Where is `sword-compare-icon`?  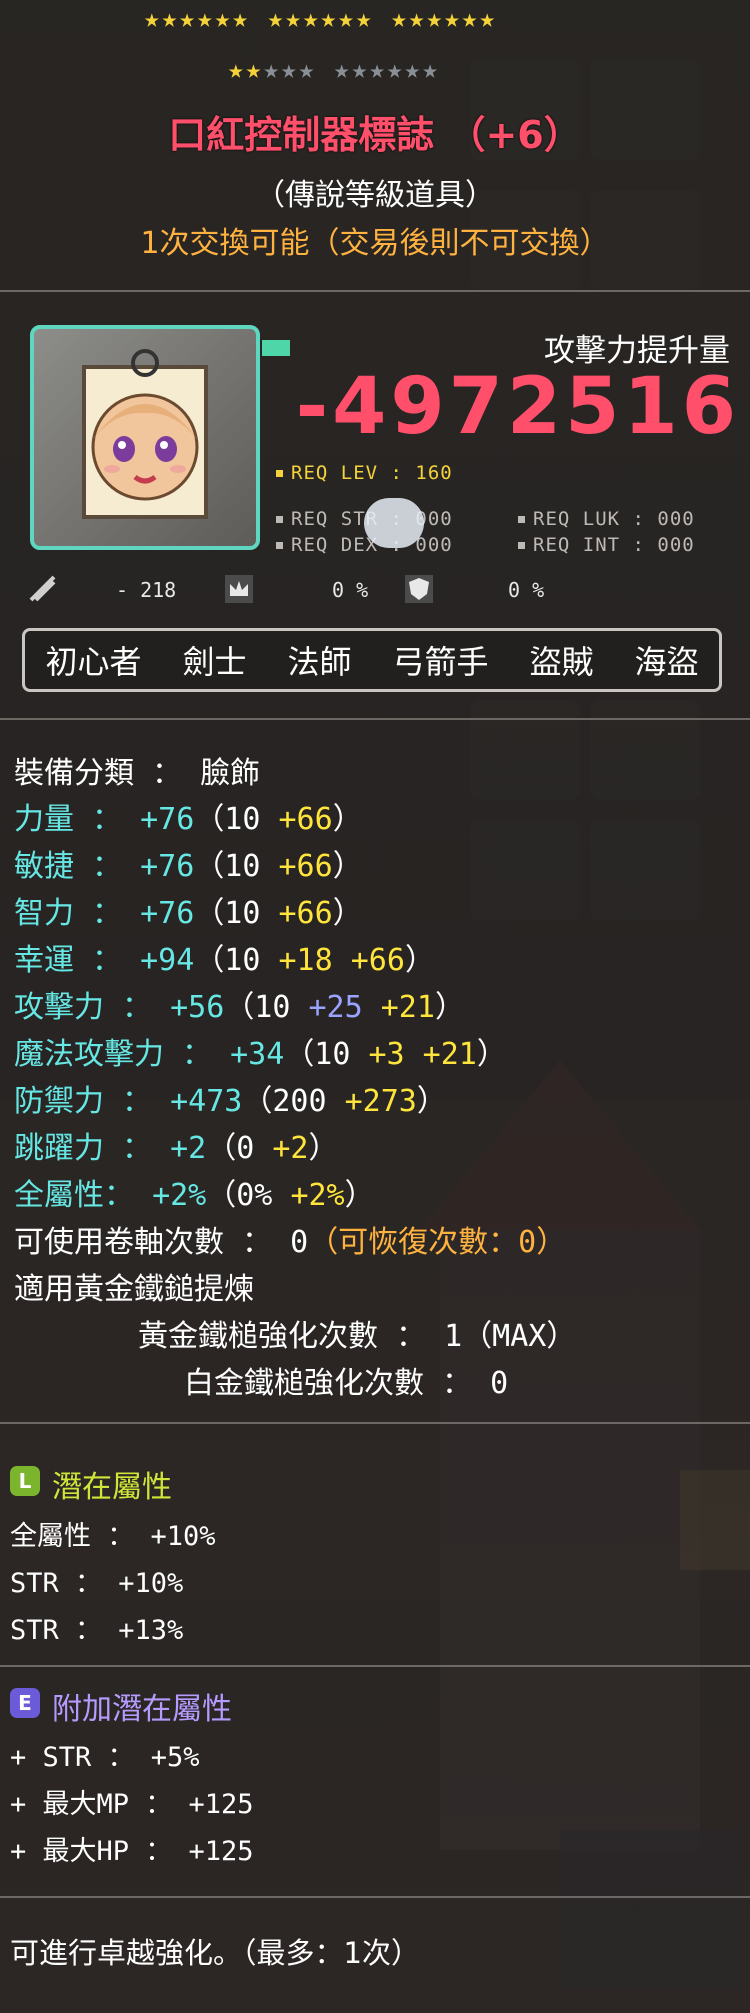 sword-compare-icon is located at coordinates (42, 588).